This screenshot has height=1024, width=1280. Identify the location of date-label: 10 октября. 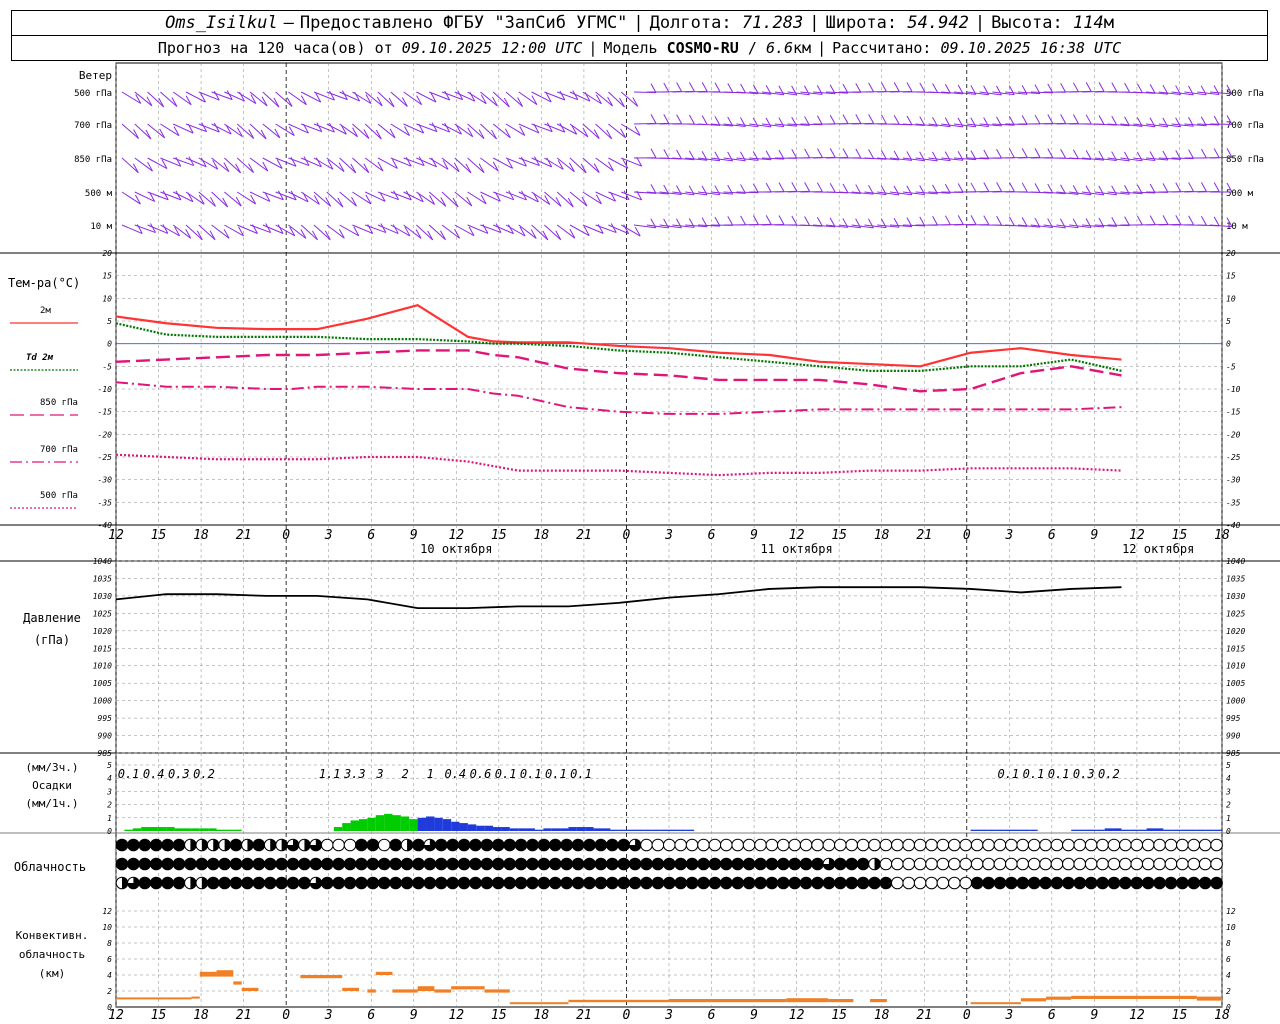
(456, 549).